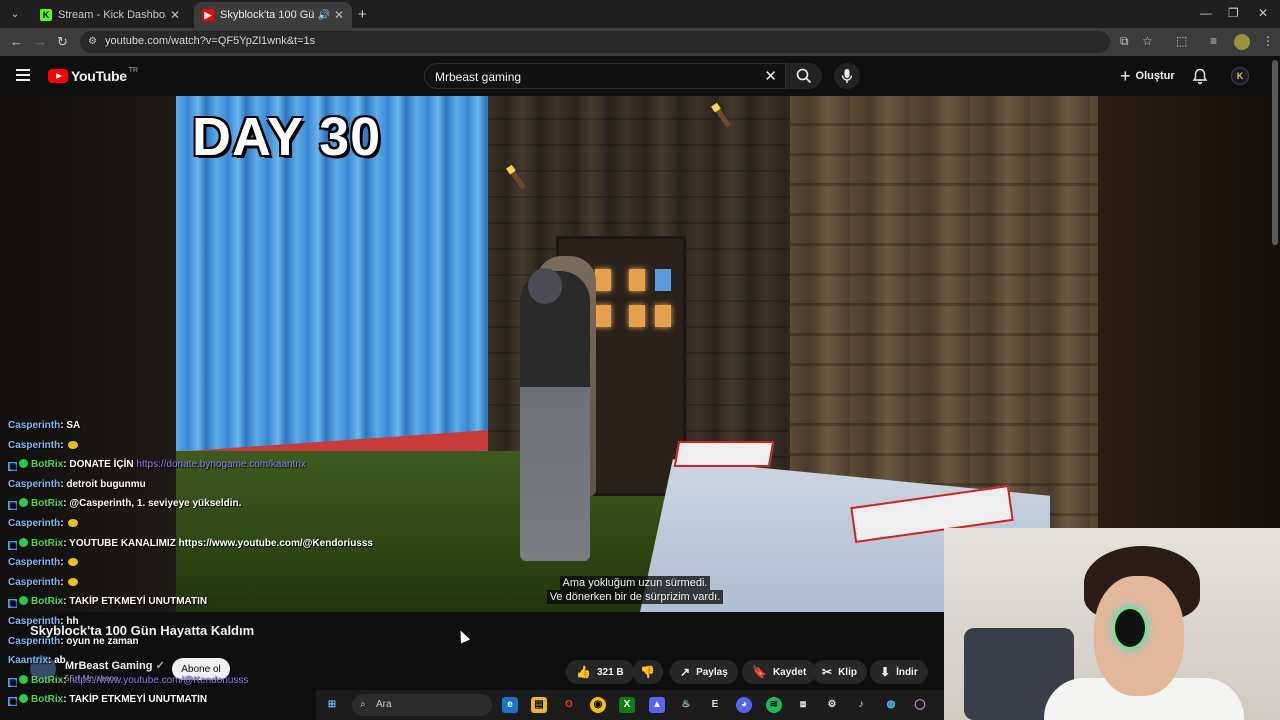 This screenshot has height=720, width=1280. What do you see at coordinates (107, 700) in the screenshot?
I see `chat-message: ▣ BotRix: TAKİP ETKMEYİ UNUTMATIN` at bounding box center [107, 700].